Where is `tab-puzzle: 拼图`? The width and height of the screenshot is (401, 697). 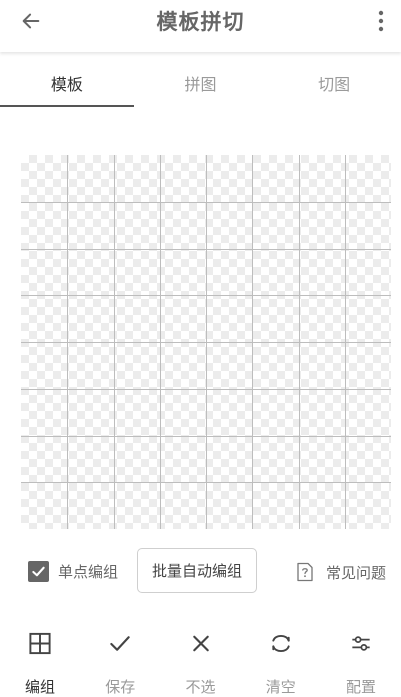
tab-puzzle: 拼图 is located at coordinates (201, 85).